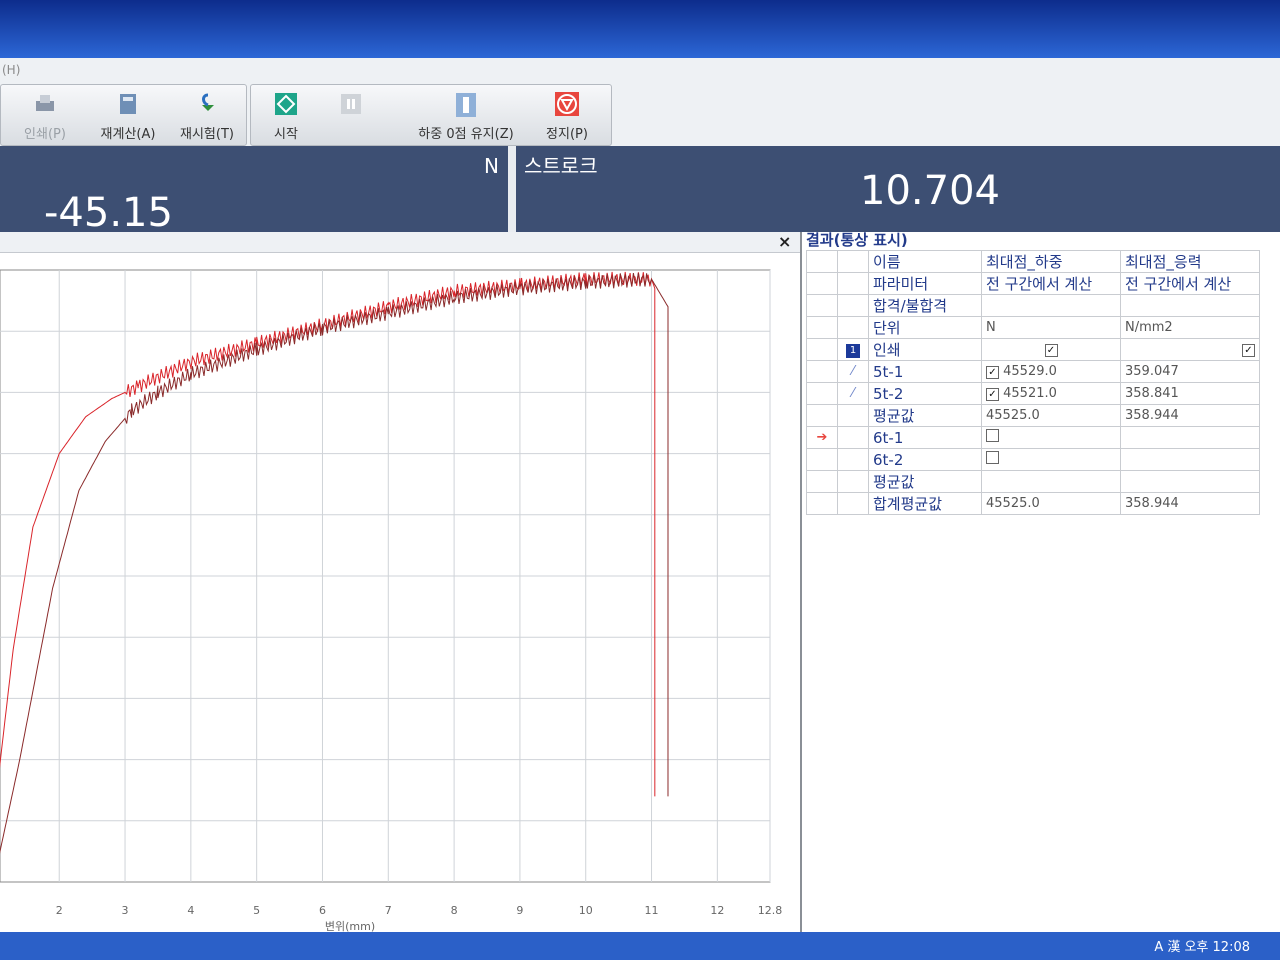  What do you see at coordinates (454, 910) in the screenshot?
I see `x-tick-label: 8` at bounding box center [454, 910].